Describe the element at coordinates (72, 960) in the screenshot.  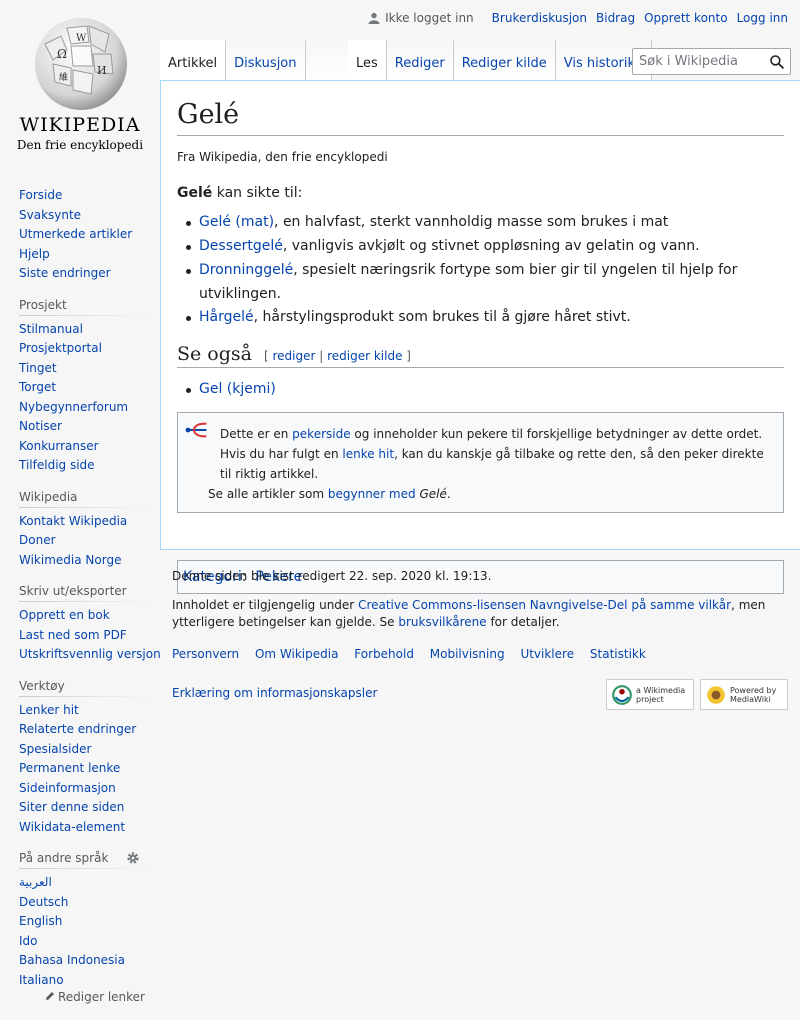
I see `language-link: Bahasa Indonesia` at that location.